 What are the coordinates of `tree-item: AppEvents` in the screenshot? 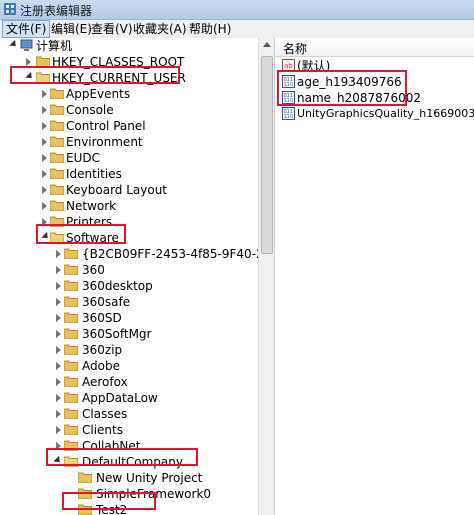 It's located at (129, 94).